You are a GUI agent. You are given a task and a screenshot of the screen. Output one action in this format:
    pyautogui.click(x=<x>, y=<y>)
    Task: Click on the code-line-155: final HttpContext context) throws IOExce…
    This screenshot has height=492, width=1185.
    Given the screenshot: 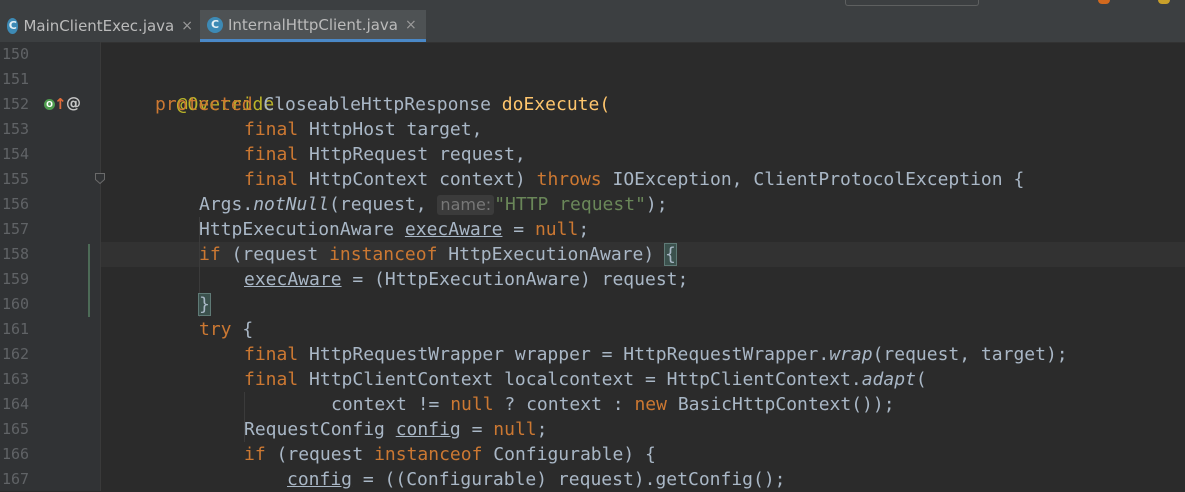 What is the action you would take?
    pyautogui.click(x=634, y=179)
    